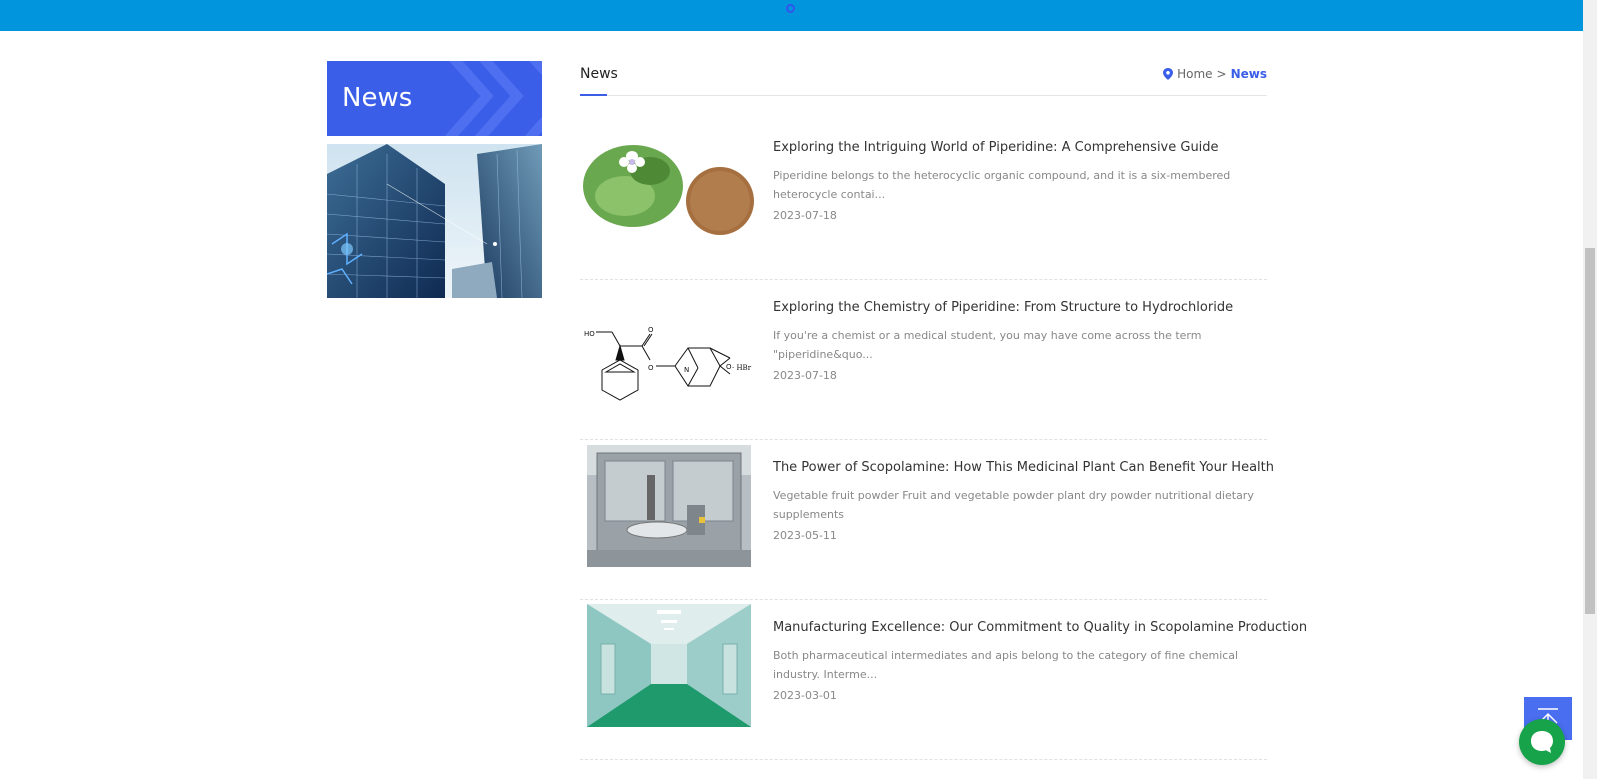  I want to click on molecule-ho-label: HO, so click(589, 334).